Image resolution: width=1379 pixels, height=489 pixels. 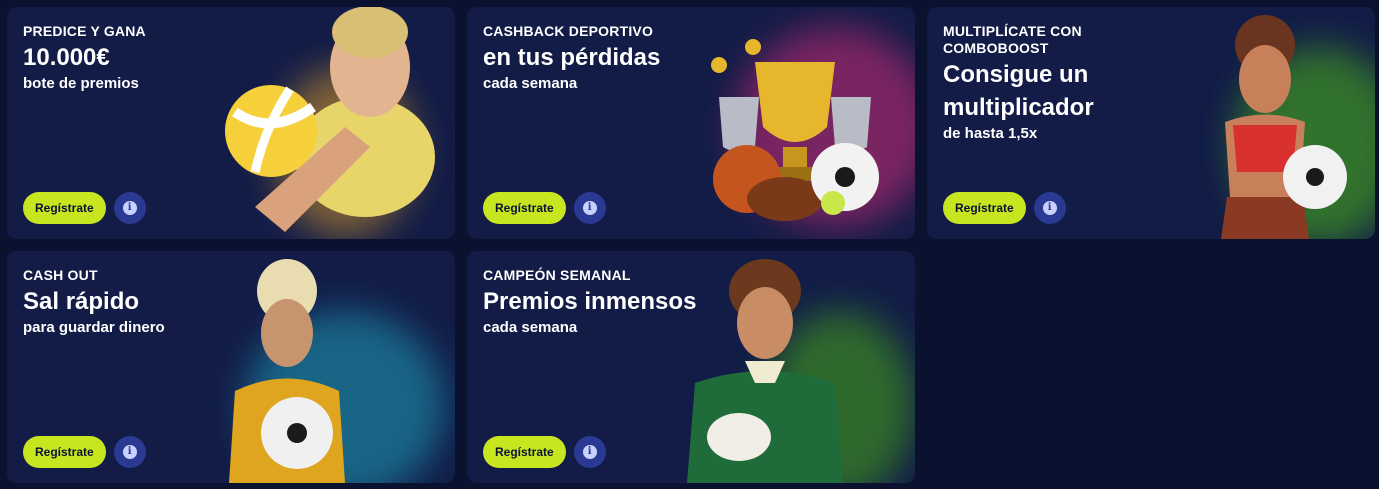 What do you see at coordinates (66, 57) in the screenshot?
I see `card-headline: 10.000€` at bounding box center [66, 57].